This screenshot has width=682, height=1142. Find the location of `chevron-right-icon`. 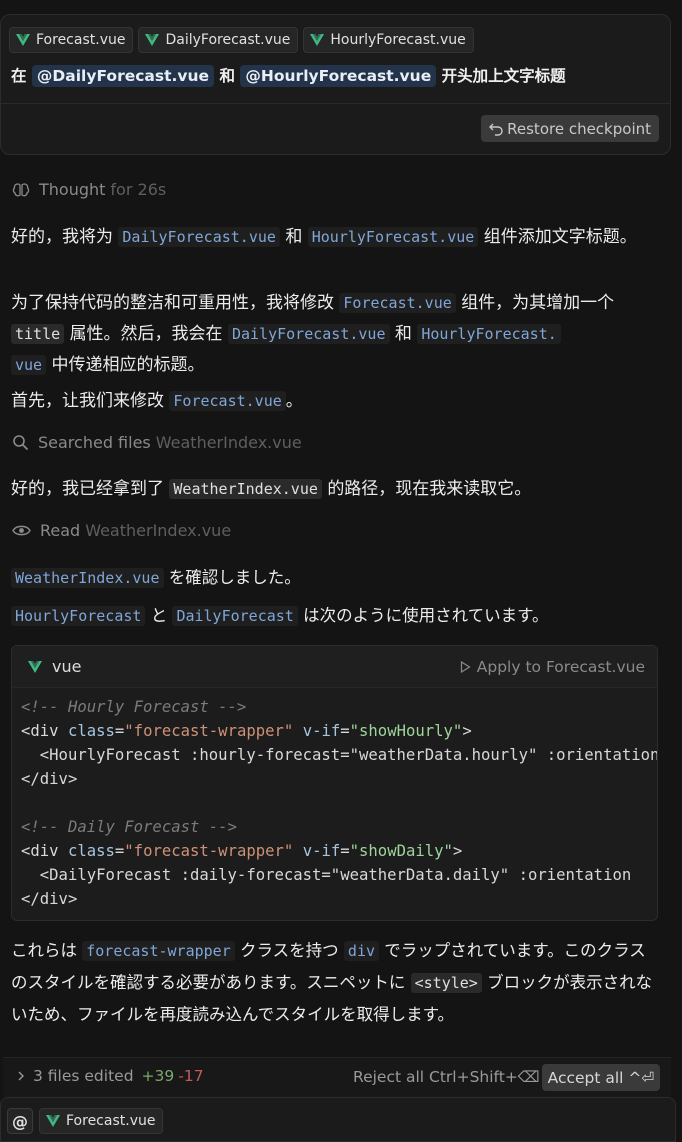

chevron-right-icon is located at coordinates (21, 1076).